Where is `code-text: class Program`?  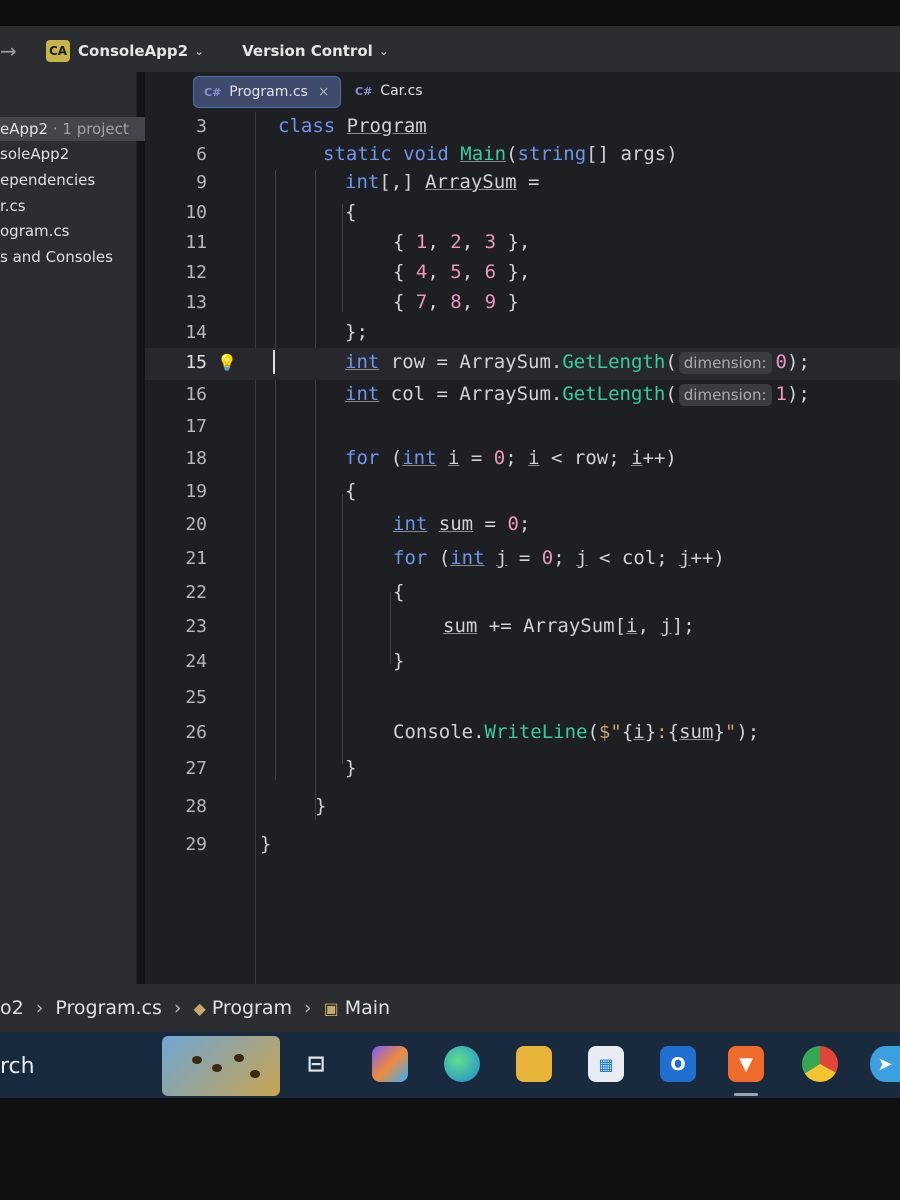
code-text: class Program is located at coordinates (352, 126).